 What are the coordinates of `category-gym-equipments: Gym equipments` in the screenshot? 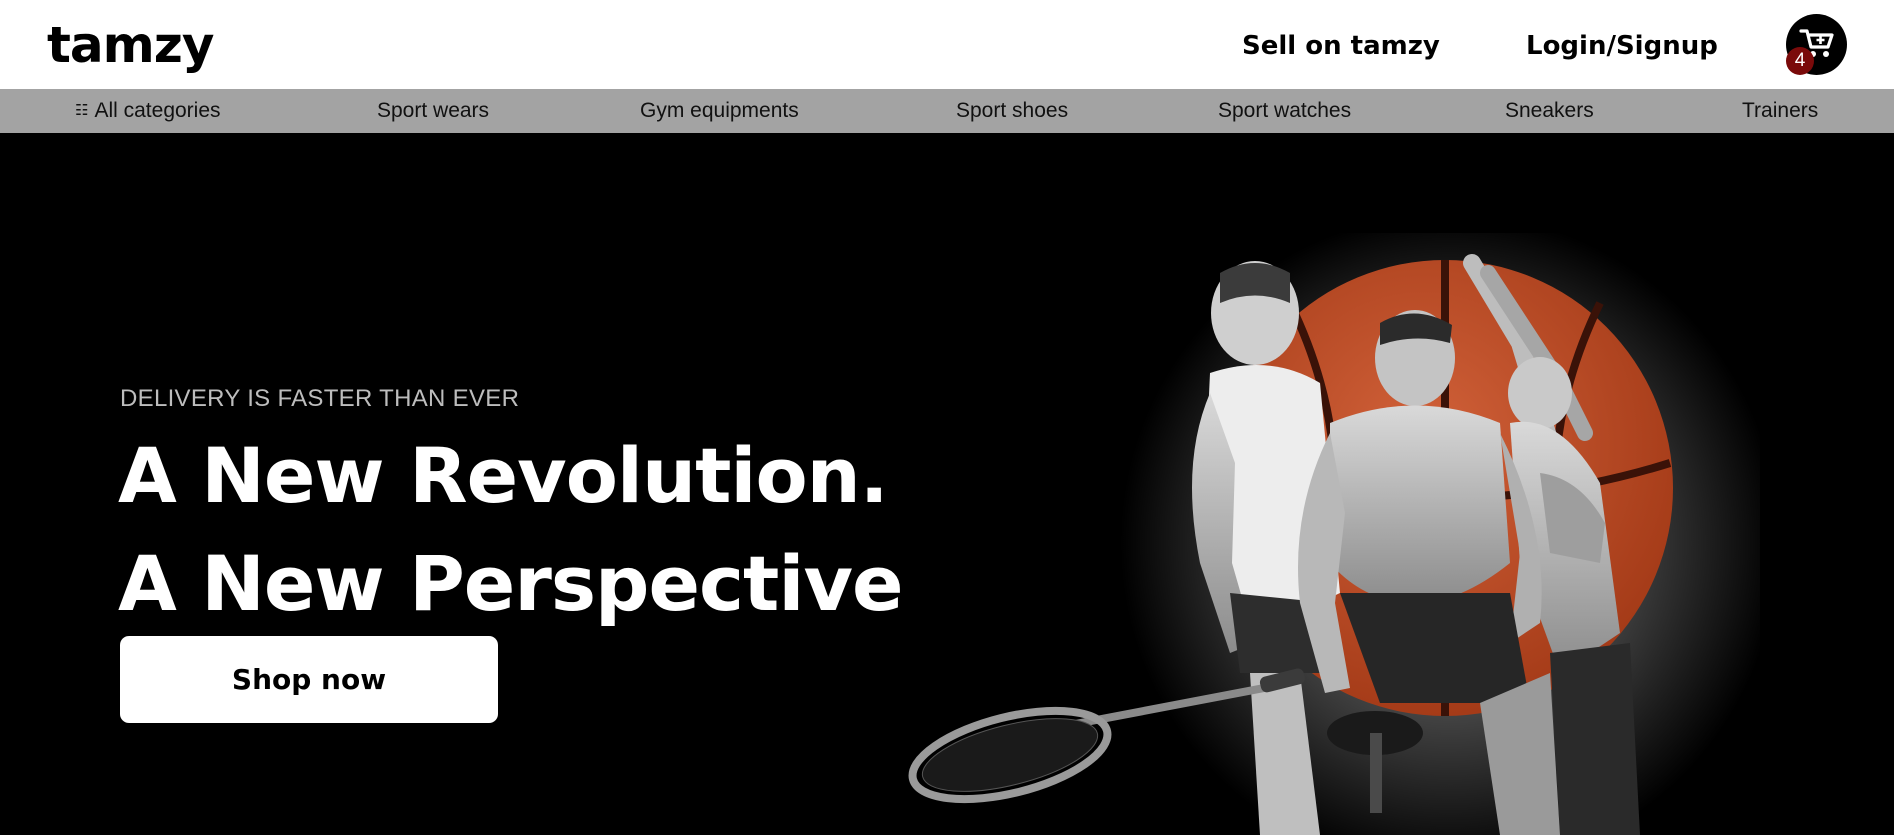 It's located at (719, 111).